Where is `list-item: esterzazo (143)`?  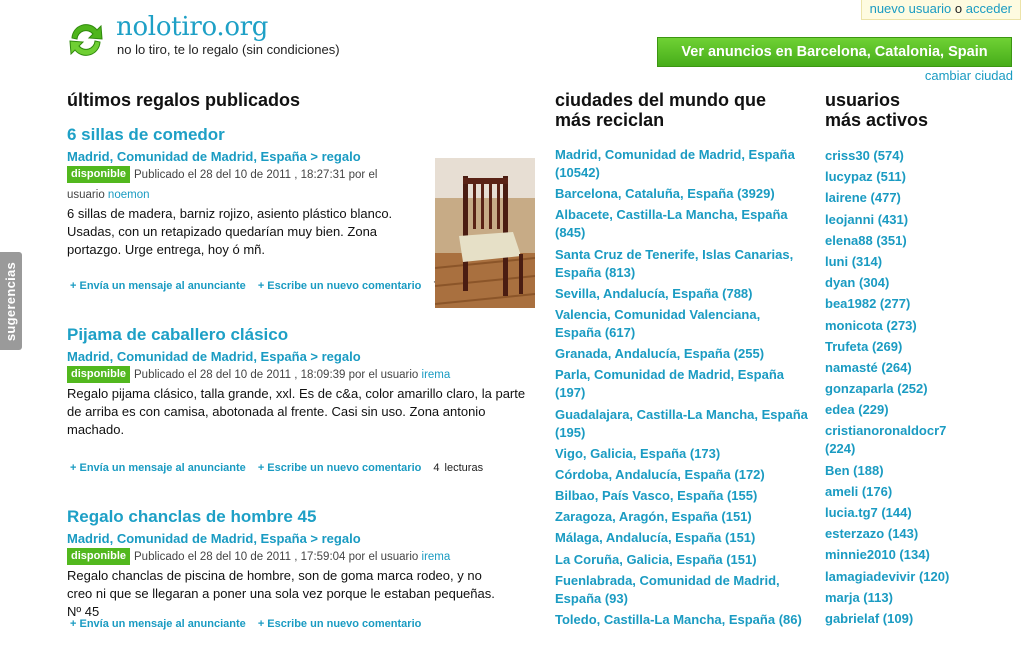
list-item: esterzazo (143) is located at coordinates (890, 534).